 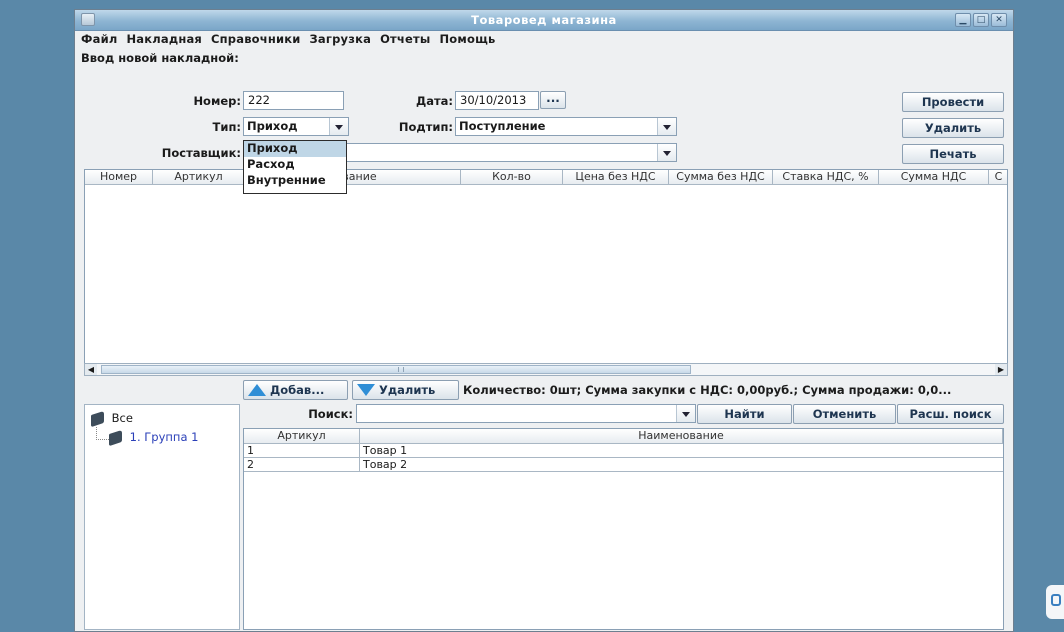 I want to click on type-option-income: Приход, so click(x=295, y=149).